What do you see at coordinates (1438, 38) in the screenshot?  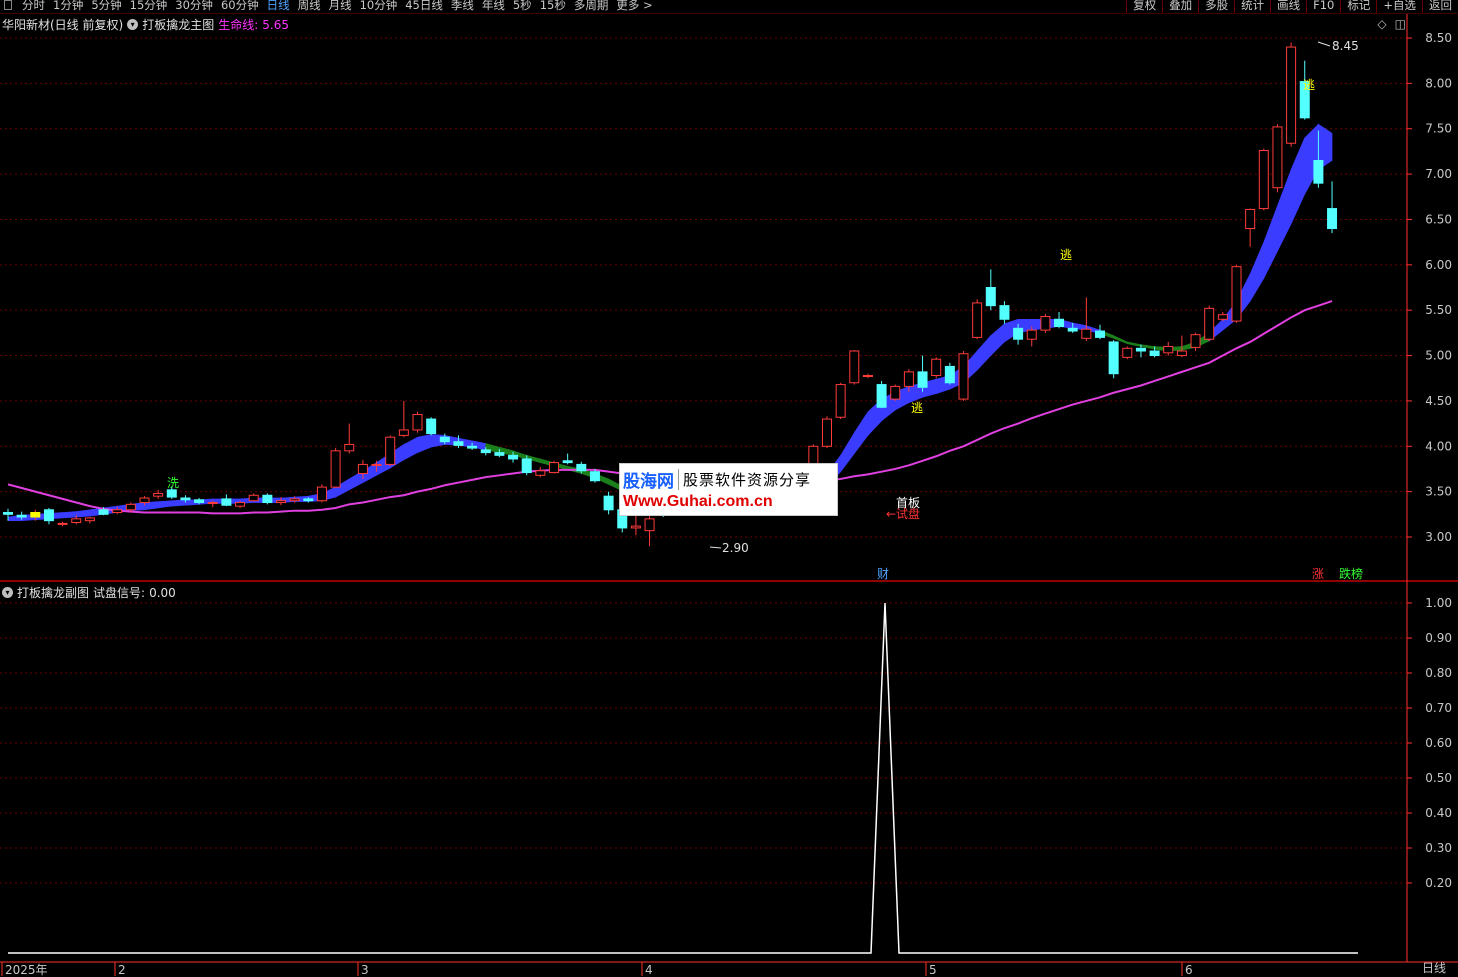 I see `price-tick-label: 8.50` at bounding box center [1438, 38].